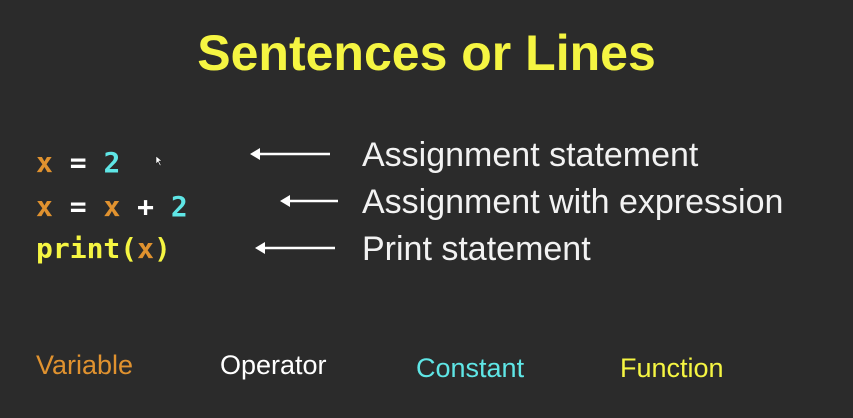 The height and width of the screenshot is (418, 853). Describe the element at coordinates (530, 155) in the screenshot. I see `description-assignment: Assignment statement` at that location.